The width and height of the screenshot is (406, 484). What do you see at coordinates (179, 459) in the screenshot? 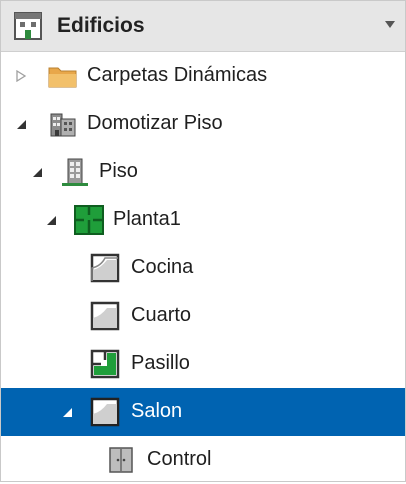
I see `tree-item-label: Control` at bounding box center [179, 459].